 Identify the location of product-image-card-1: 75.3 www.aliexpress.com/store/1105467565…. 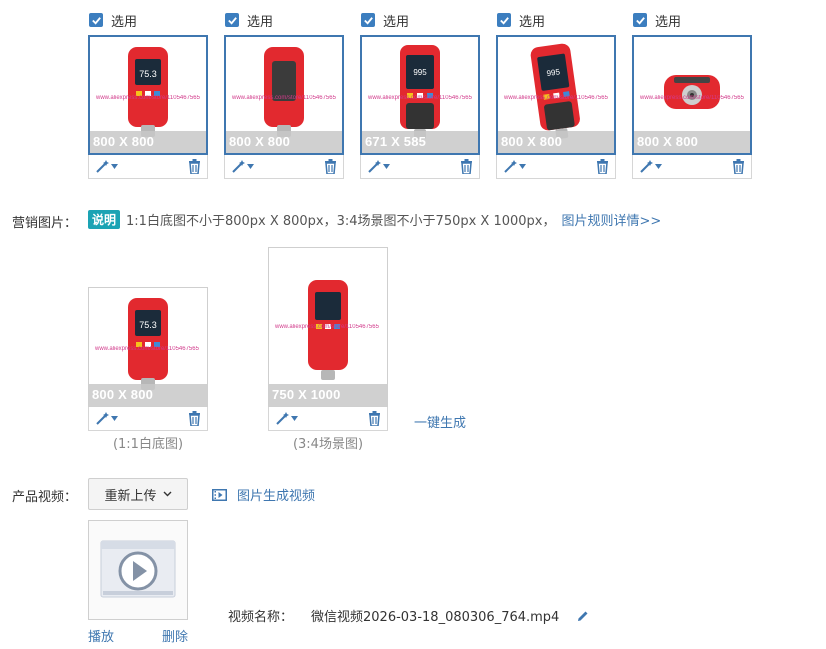
(148, 95).